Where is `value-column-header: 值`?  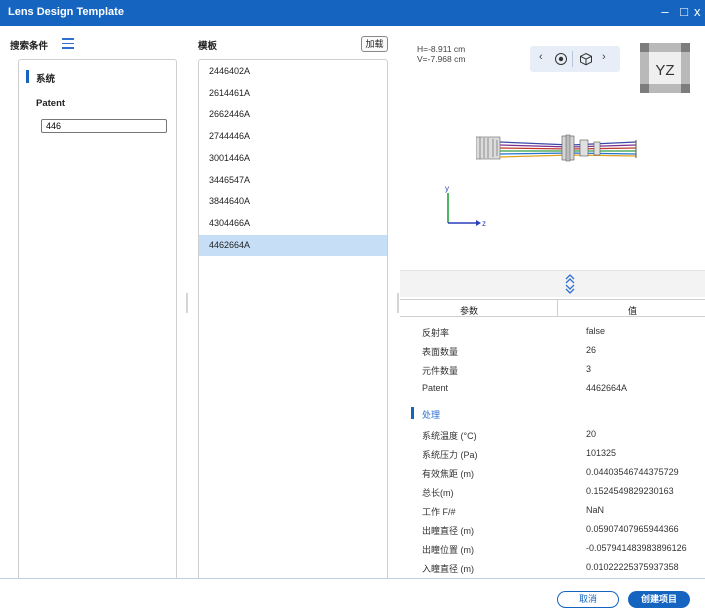
value-column-header: 值 is located at coordinates (633, 311).